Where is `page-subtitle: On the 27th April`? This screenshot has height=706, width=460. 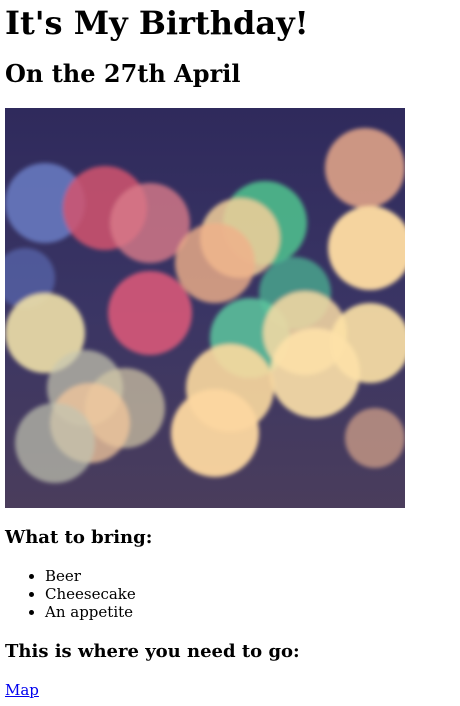 page-subtitle: On the 27th April is located at coordinates (123, 73).